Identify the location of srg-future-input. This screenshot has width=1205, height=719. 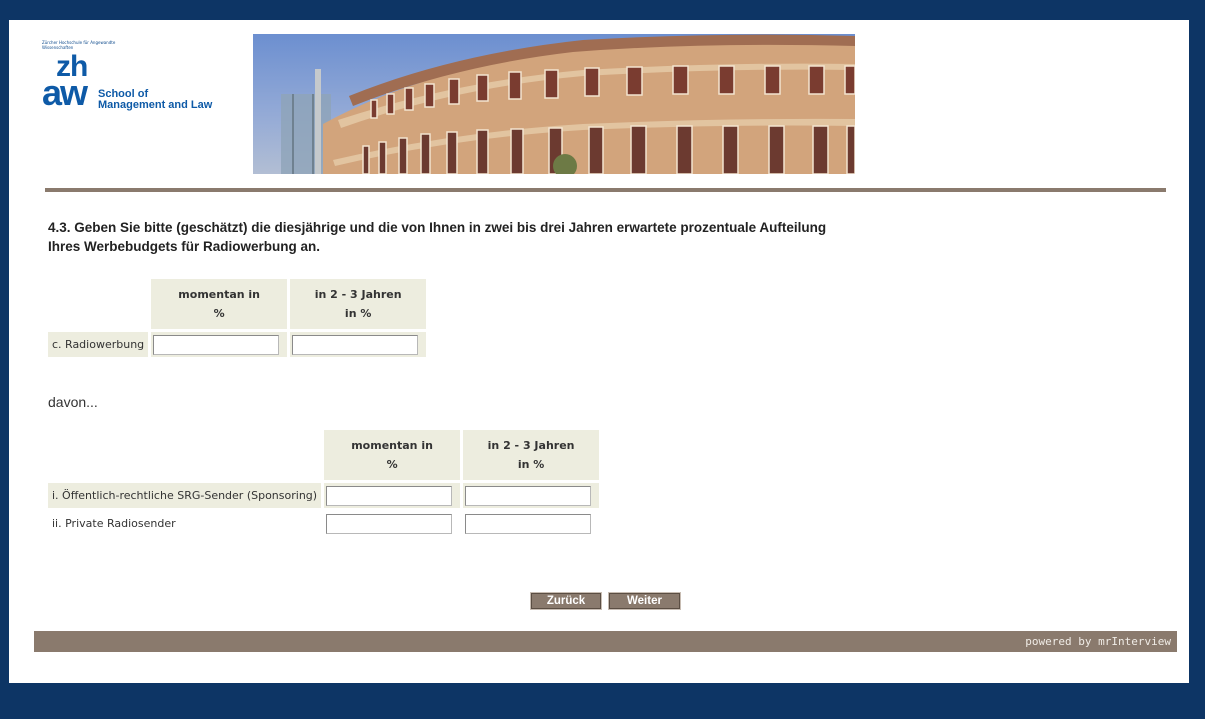
(528, 495).